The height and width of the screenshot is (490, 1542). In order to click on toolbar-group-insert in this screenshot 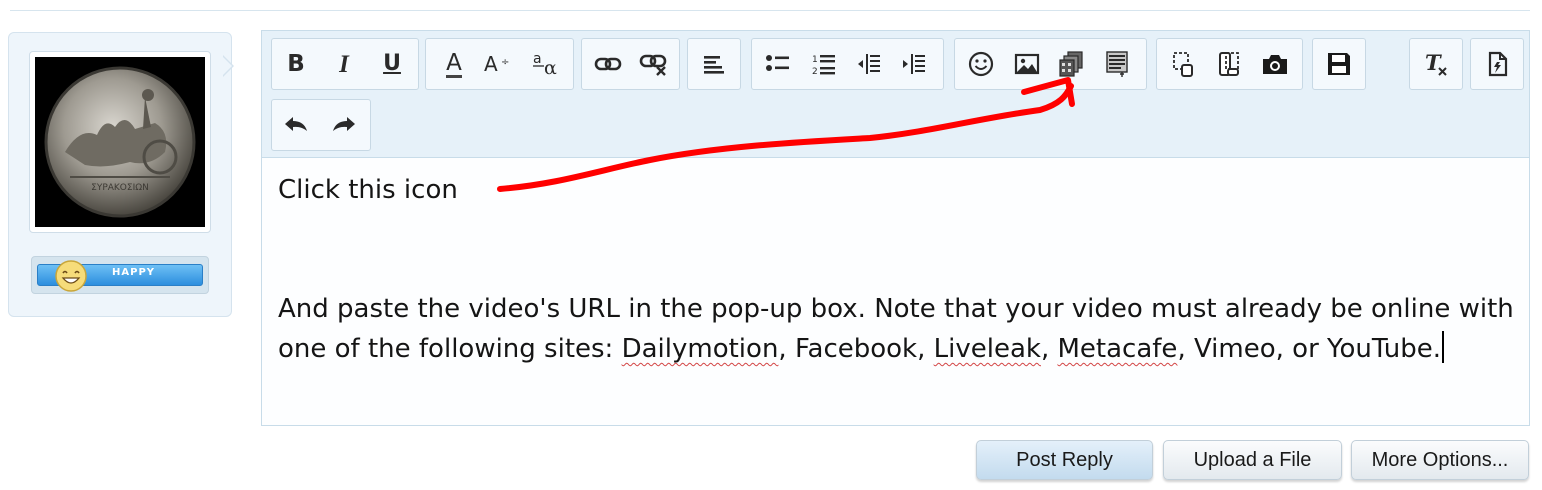, I will do `click(1050, 64)`.